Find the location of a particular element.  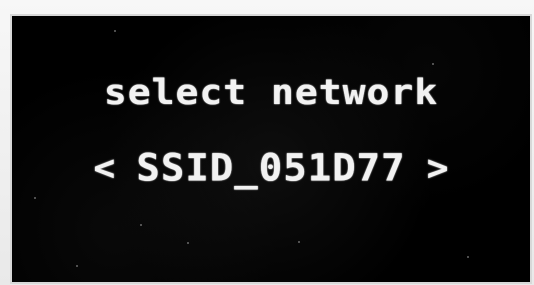

previous-network-arrow-icon: < is located at coordinates (104, 168).